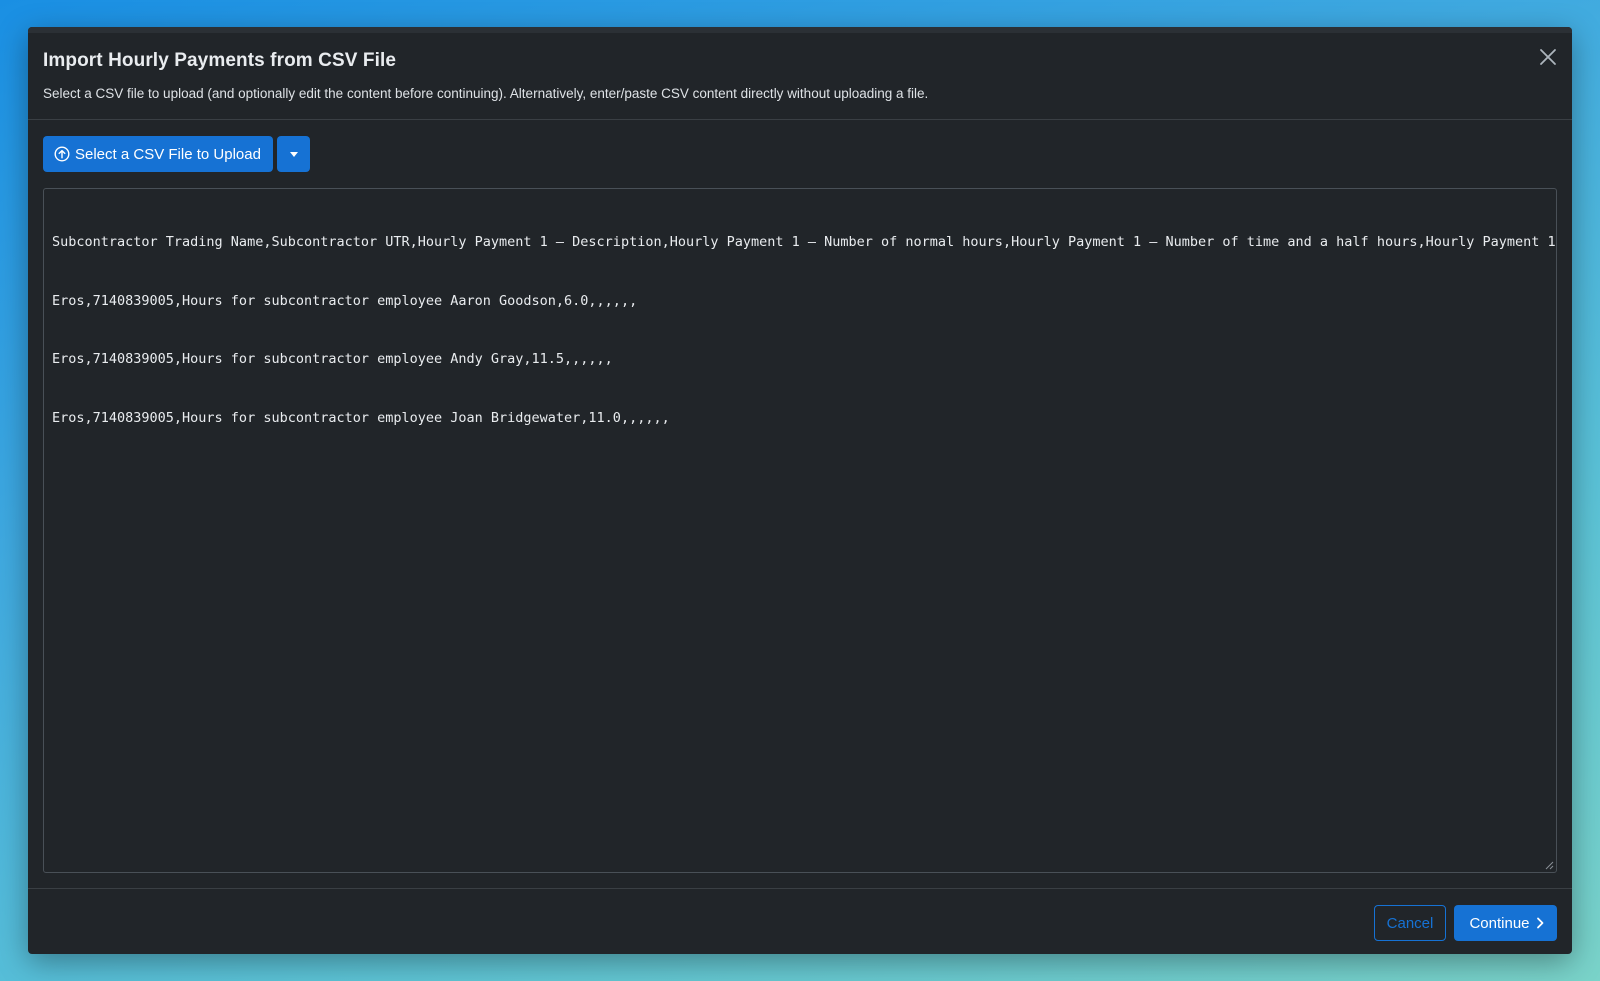 The image size is (1600, 981). What do you see at coordinates (1549, 865) in the screenshot?
I see `resize-handle-icon` at bounding box center [1549, 865].